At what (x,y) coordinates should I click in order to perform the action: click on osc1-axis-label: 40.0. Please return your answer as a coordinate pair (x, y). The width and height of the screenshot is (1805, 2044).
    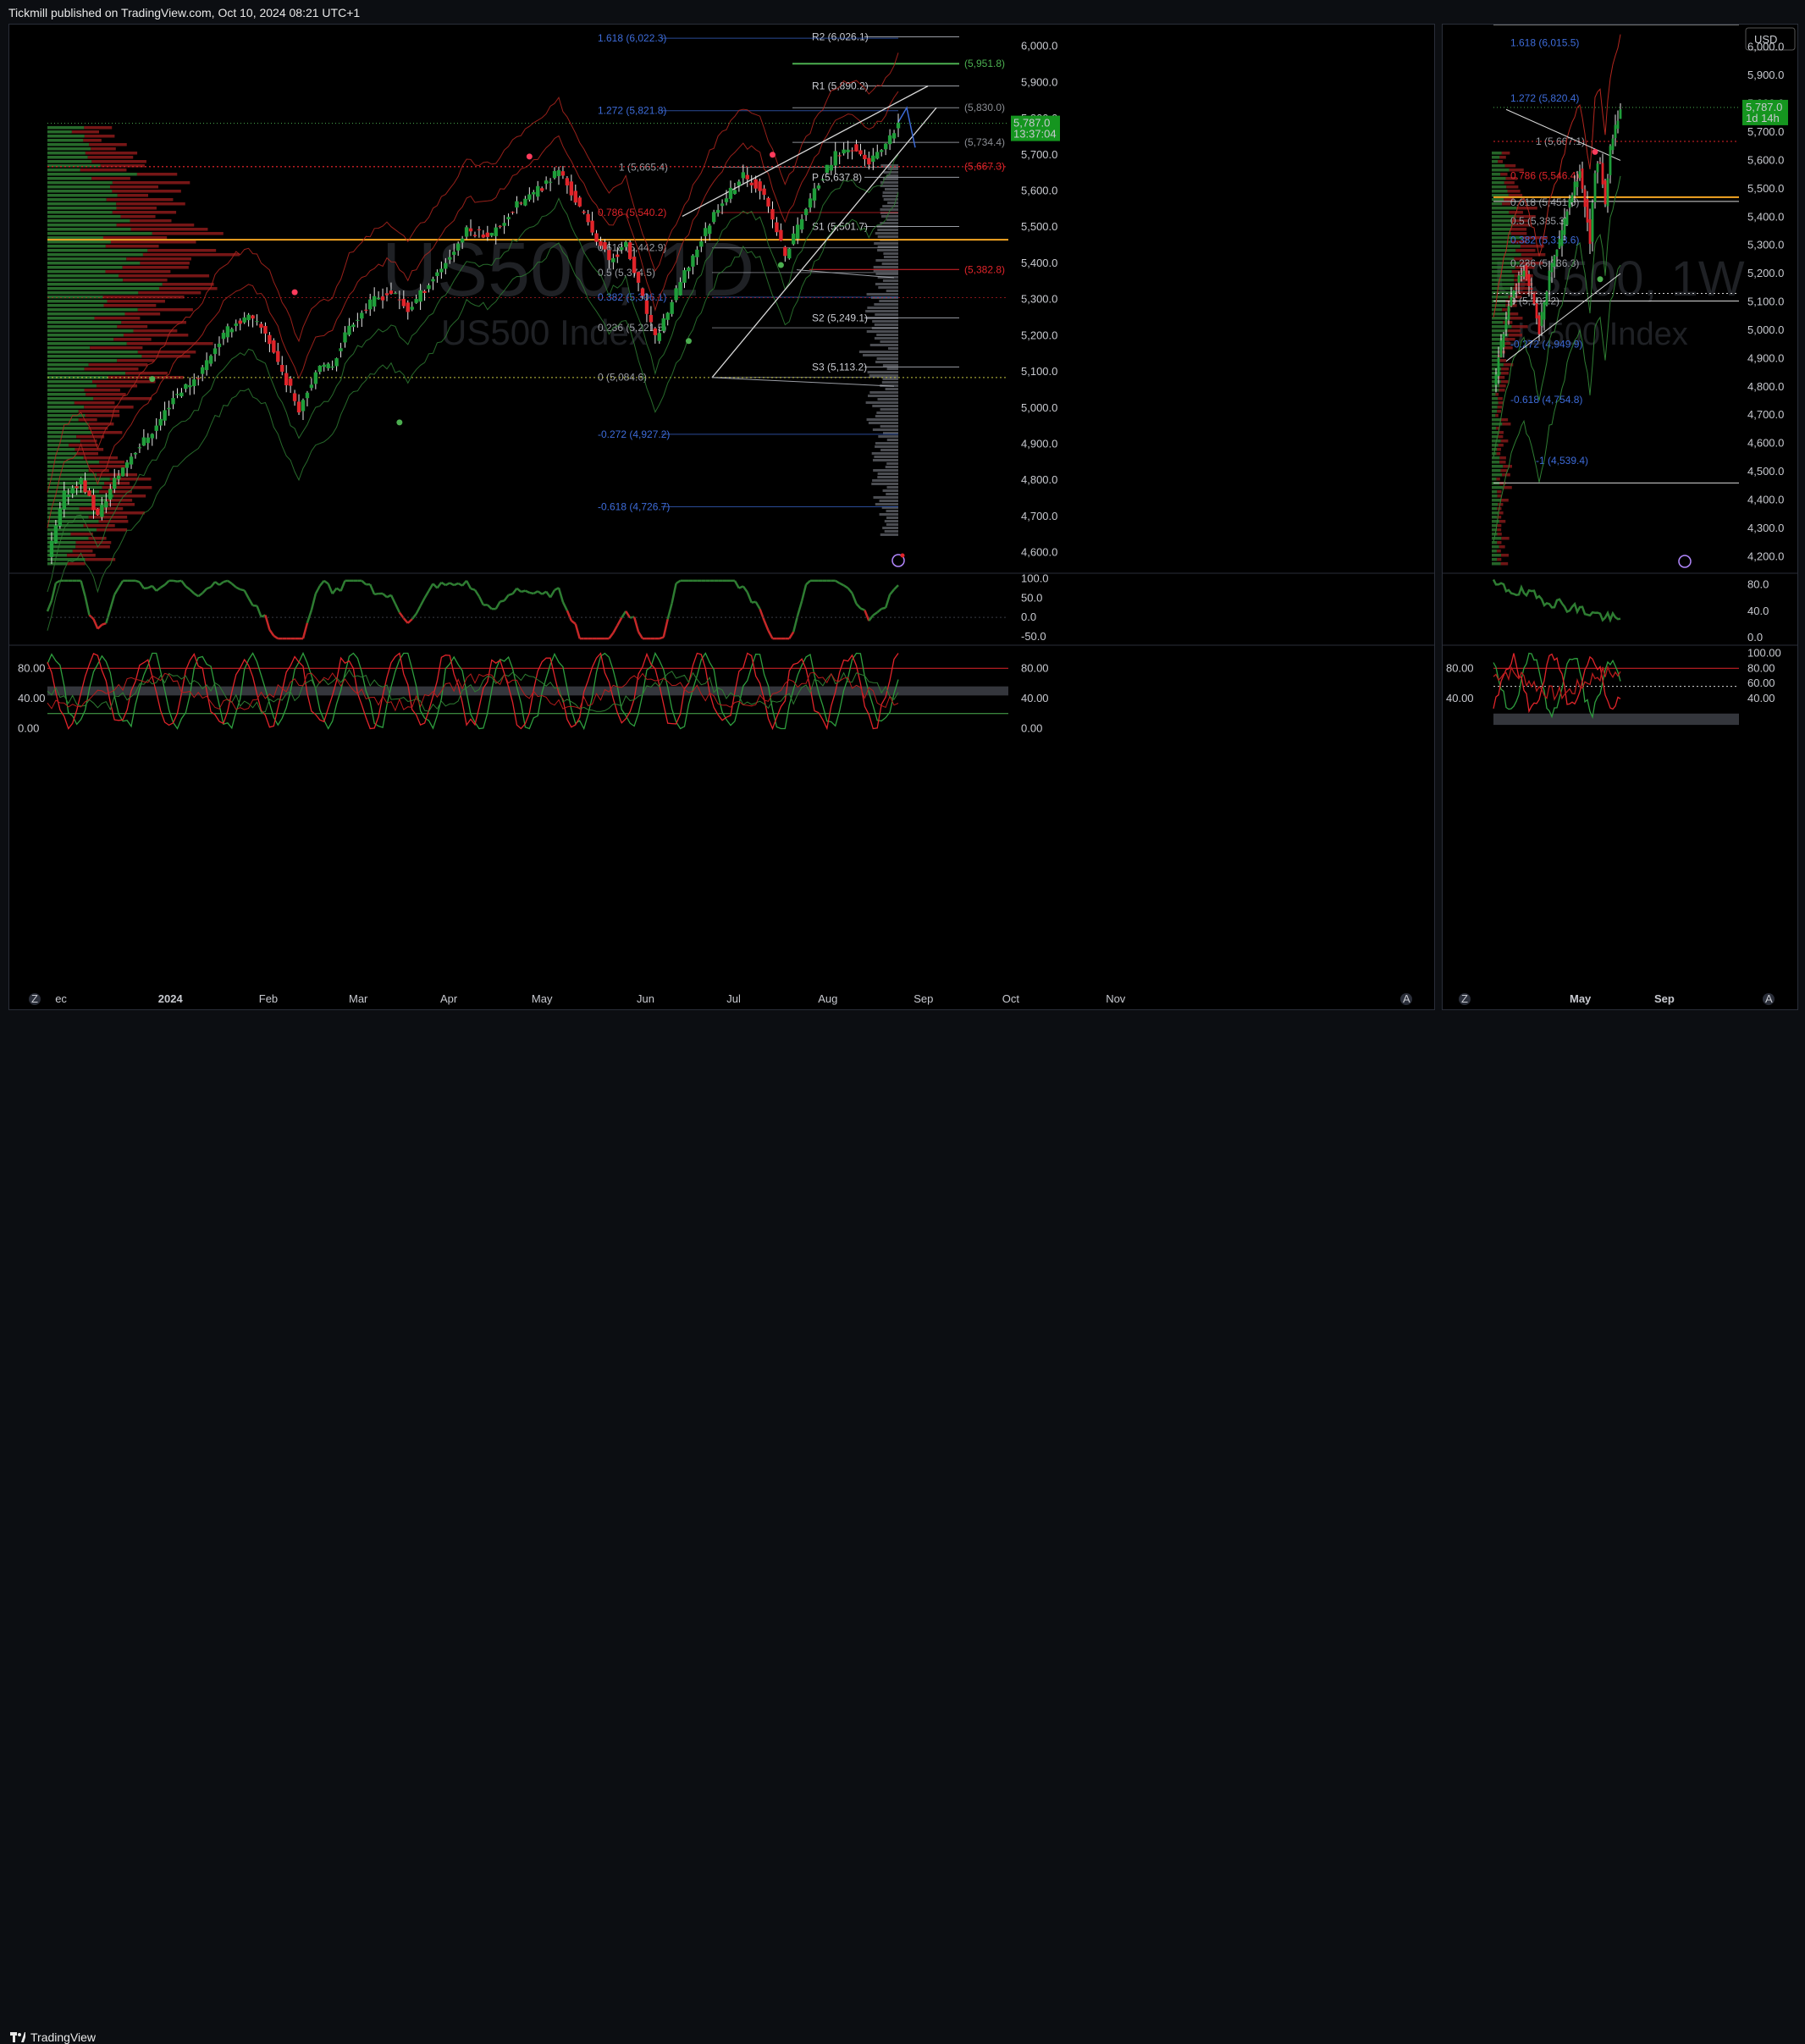
    Looking at the image, I should click on (1758, 611).